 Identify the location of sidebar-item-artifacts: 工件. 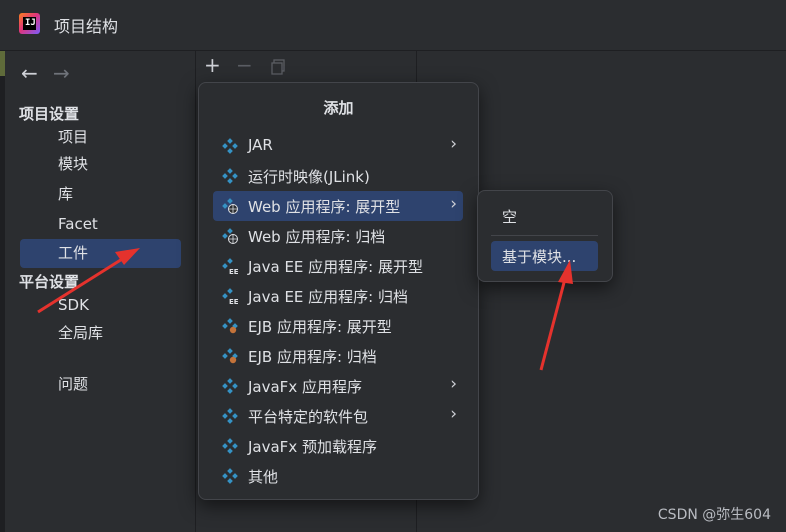
(100, 253).